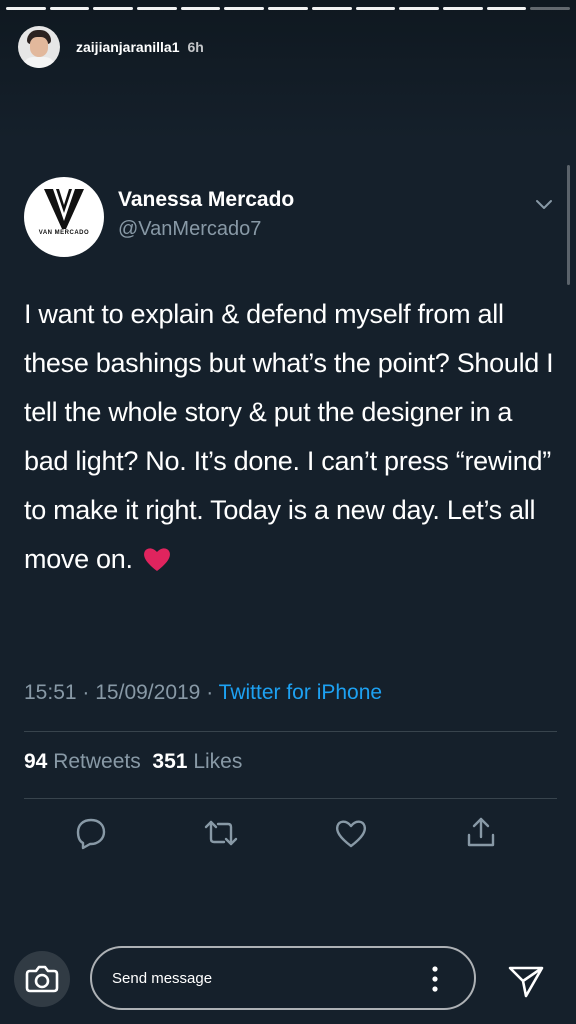 Image resolution: width=576 pixels, height=1024 pixels. Describe the element at coordinates (156, 559) in the screenshot. I see `red-heart-emoji-icon` at that location.